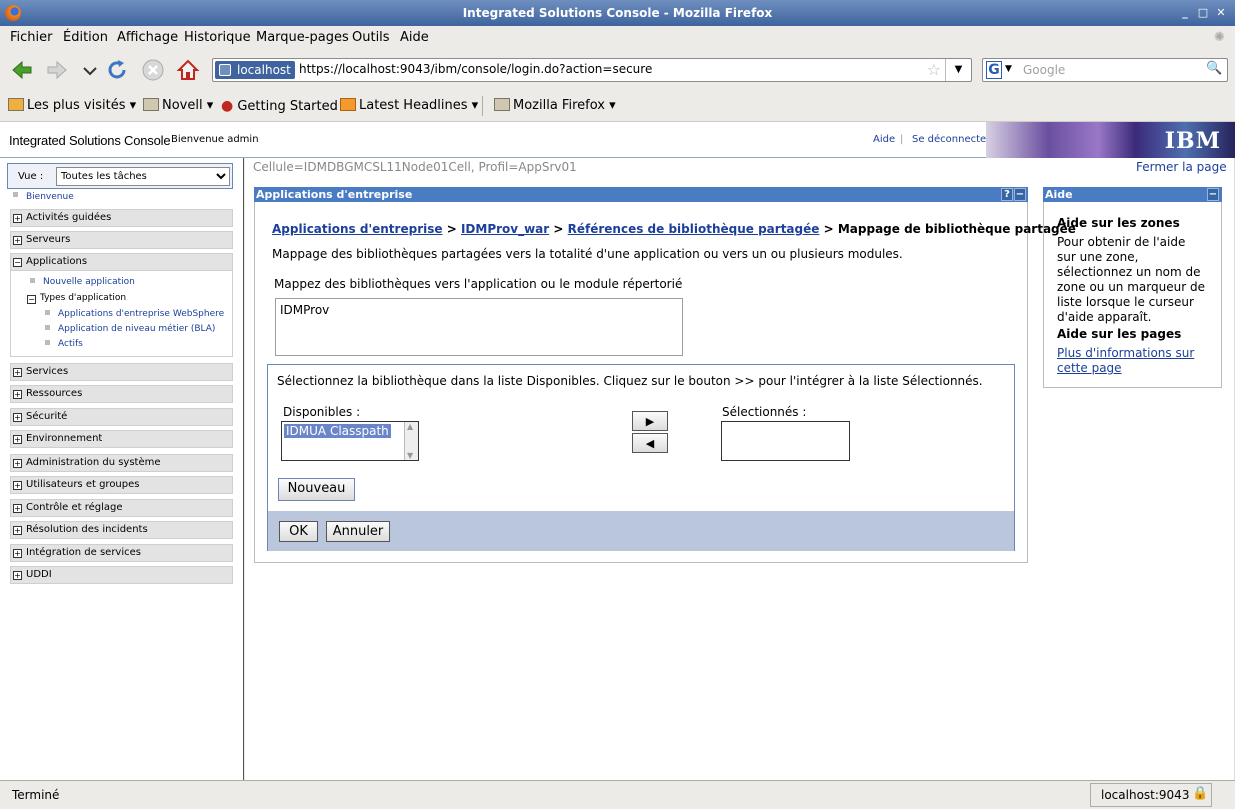  Describe the element at coordinates (555, 105) in the screenshot. I see `bookmark-mozilla-firefox: Mozilla Firefox ▾` at that location.